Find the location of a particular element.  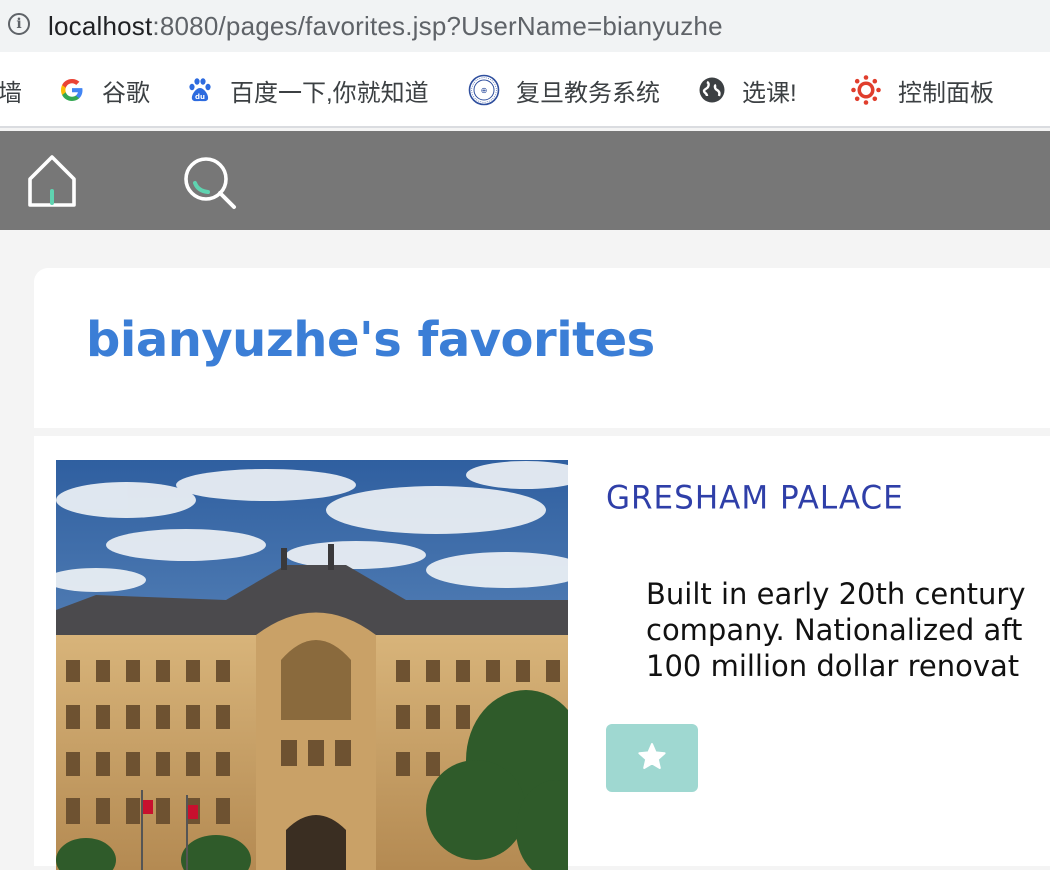

bookmark-label: 谷歌 is located at coordinates (126, 93).